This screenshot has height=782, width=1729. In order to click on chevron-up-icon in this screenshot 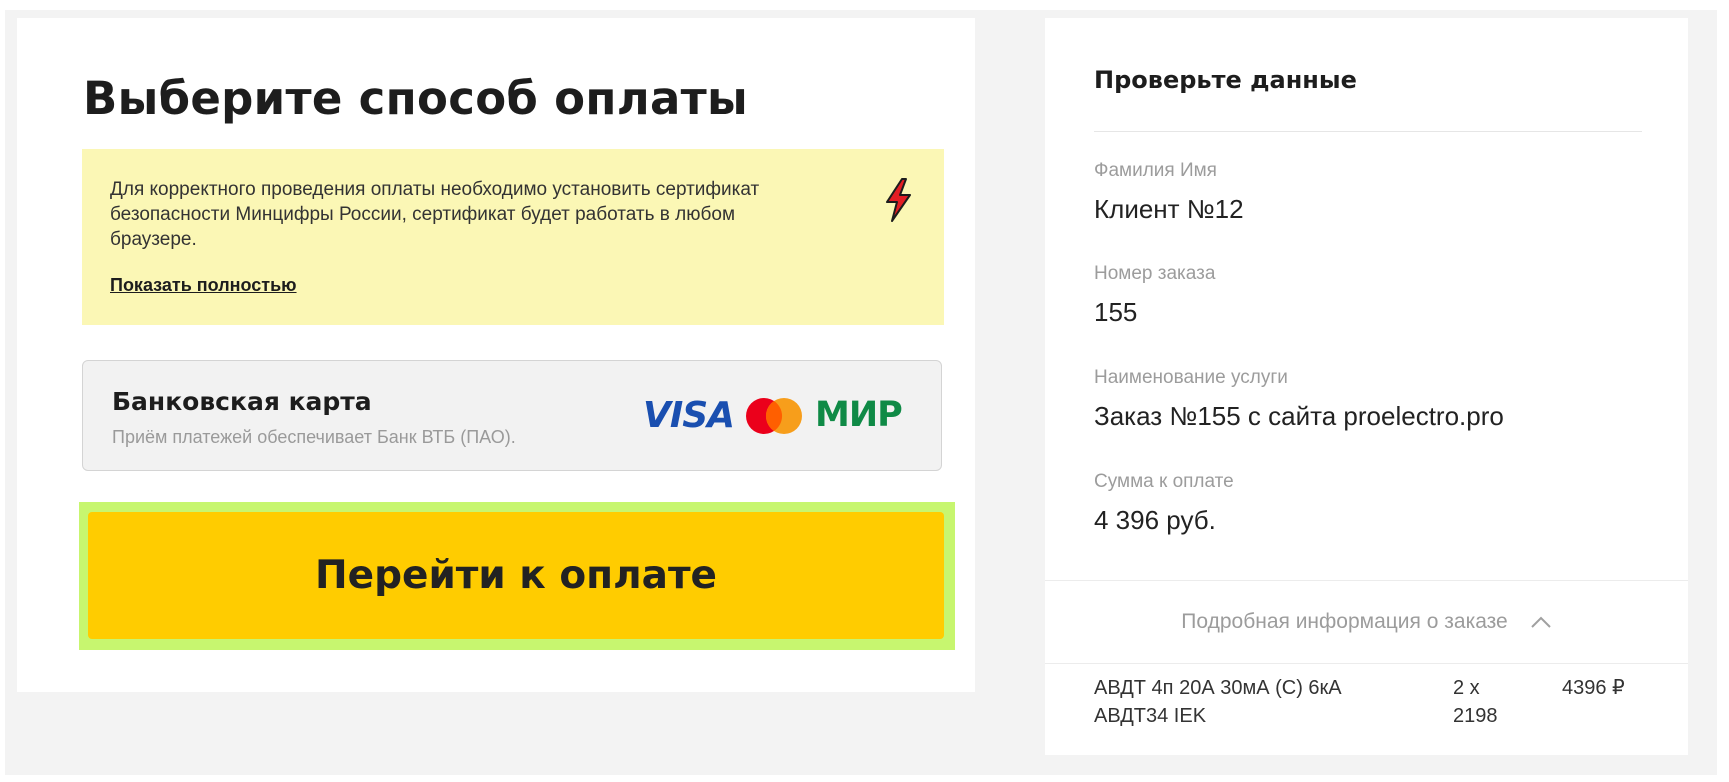, I will do `click(1541, 622)`.